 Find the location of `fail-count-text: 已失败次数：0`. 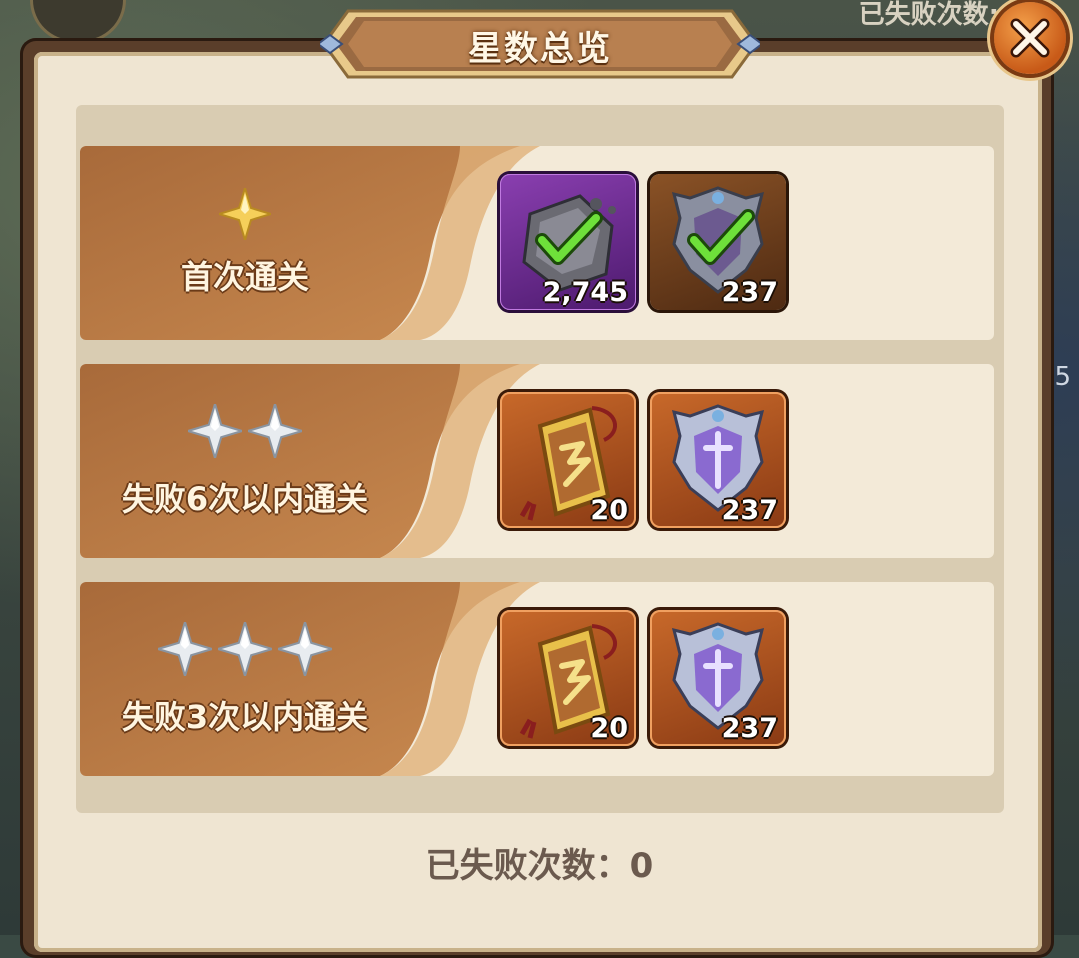

fail-count-text: 已失败次数：0 is located at coordinates (539, 866).